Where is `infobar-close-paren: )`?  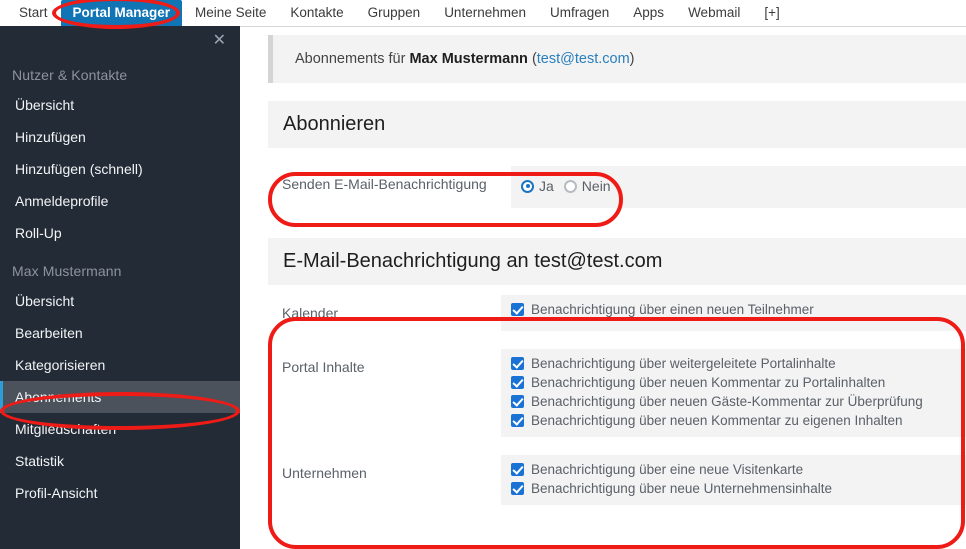
infobar-close-paren: ) is located at coordinates (632, 59).